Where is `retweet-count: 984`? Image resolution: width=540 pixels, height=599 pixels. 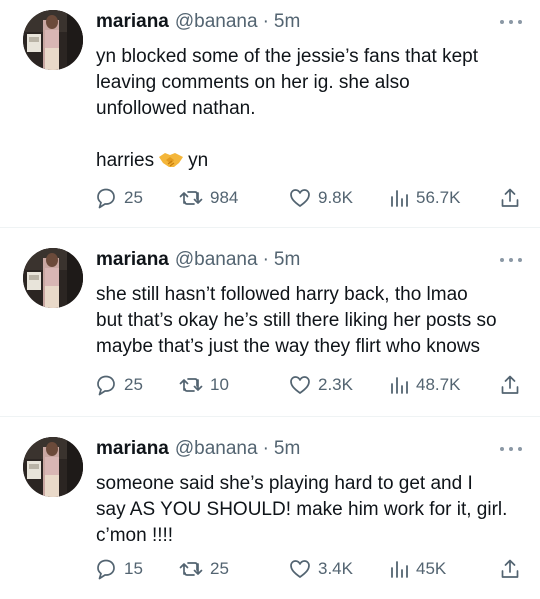 retweet-count: 984 is located at coordinates (224, 197).